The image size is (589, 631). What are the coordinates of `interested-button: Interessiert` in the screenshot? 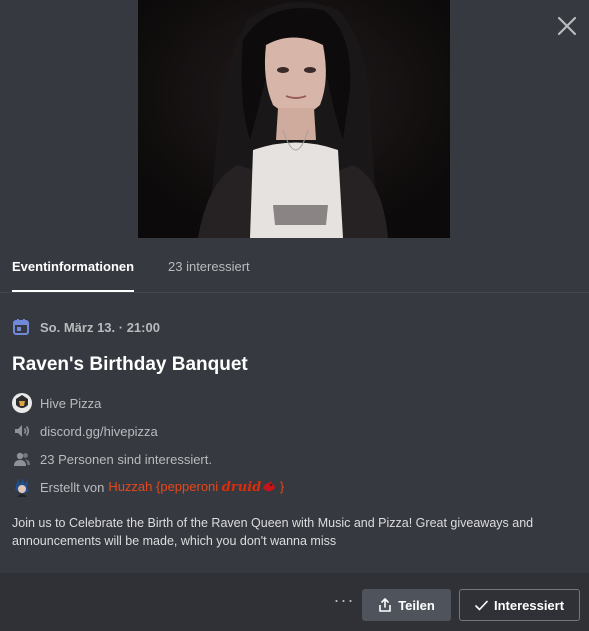 It's located at (519, 605).